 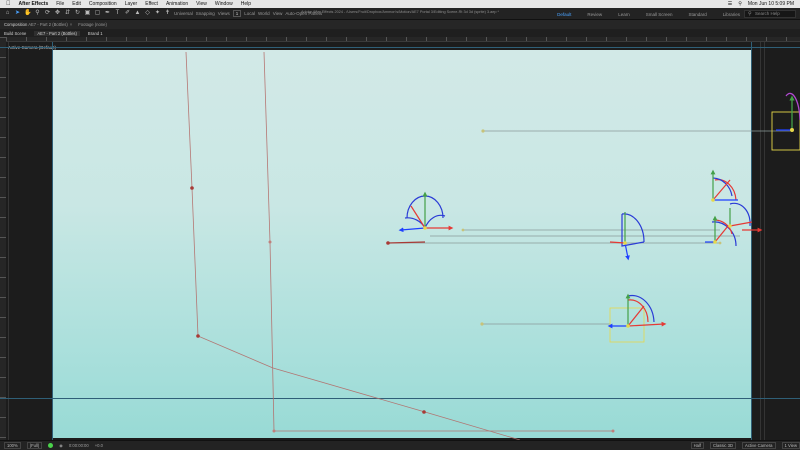 I want to click on anchor-point, so click(x=591, y=227).